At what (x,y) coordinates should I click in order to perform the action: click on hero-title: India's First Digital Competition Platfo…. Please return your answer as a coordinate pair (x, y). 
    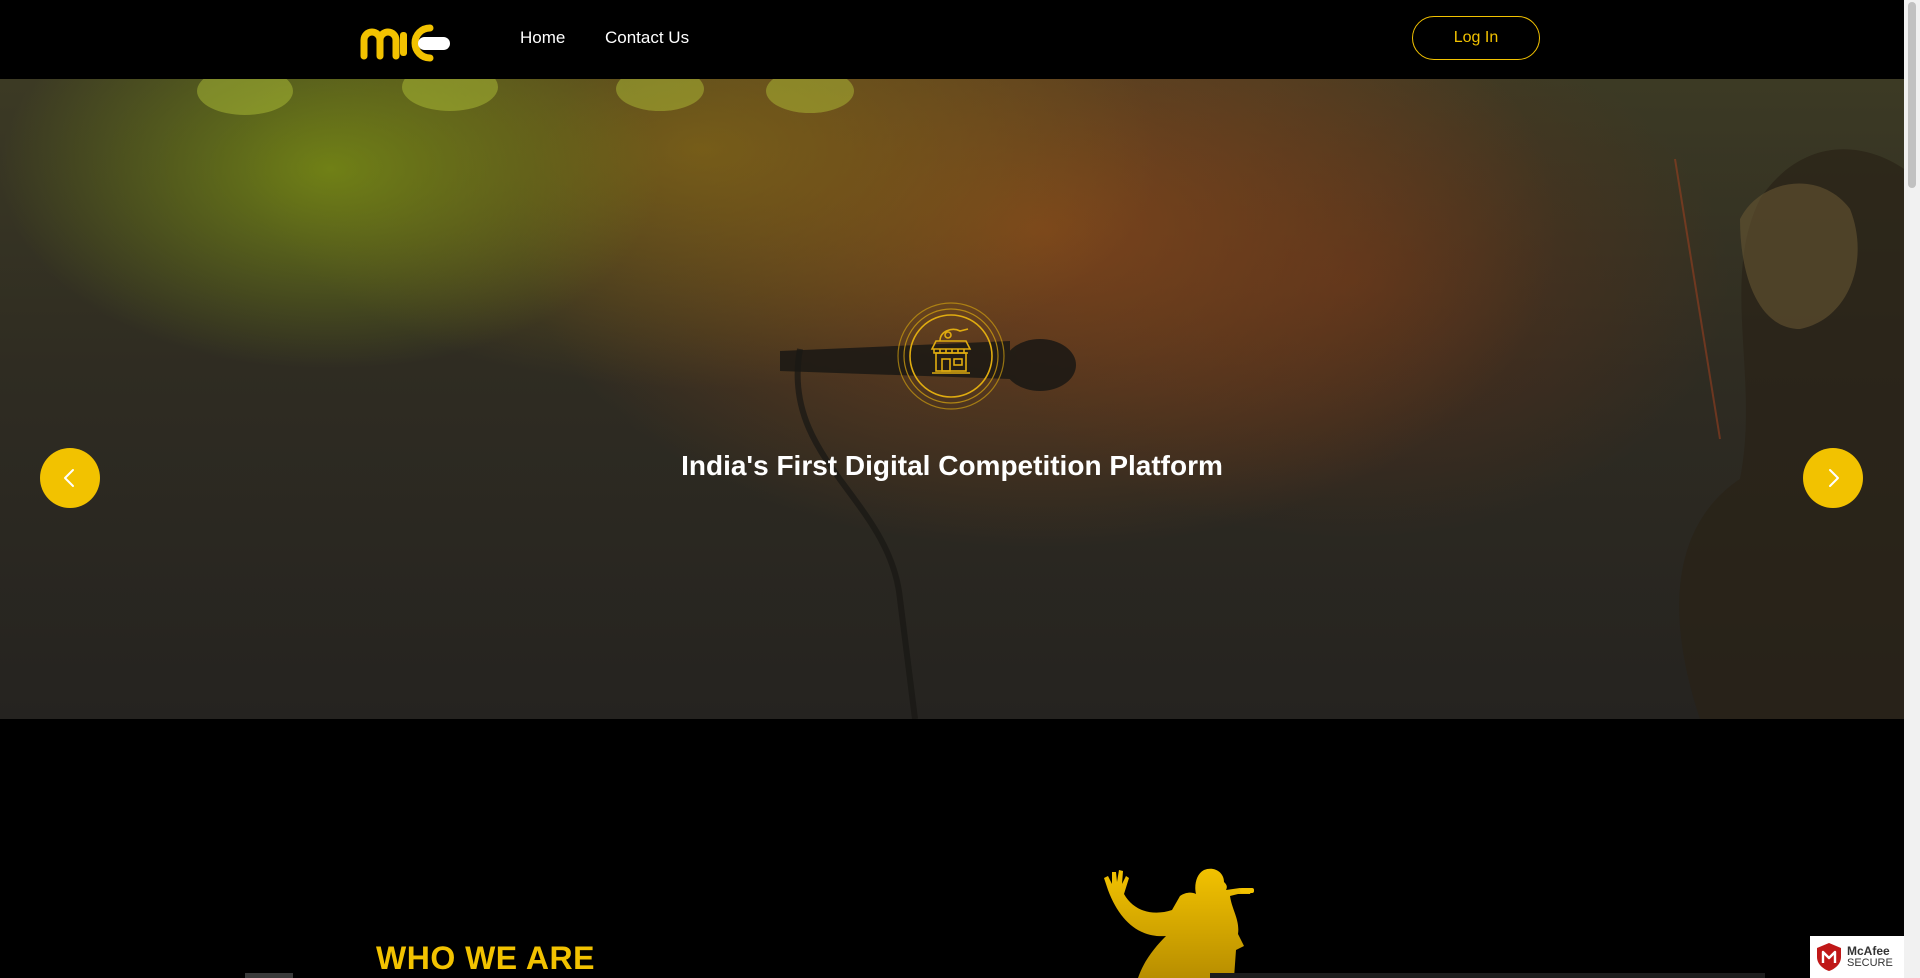
    Looking at the image, I should click on (952, 465).